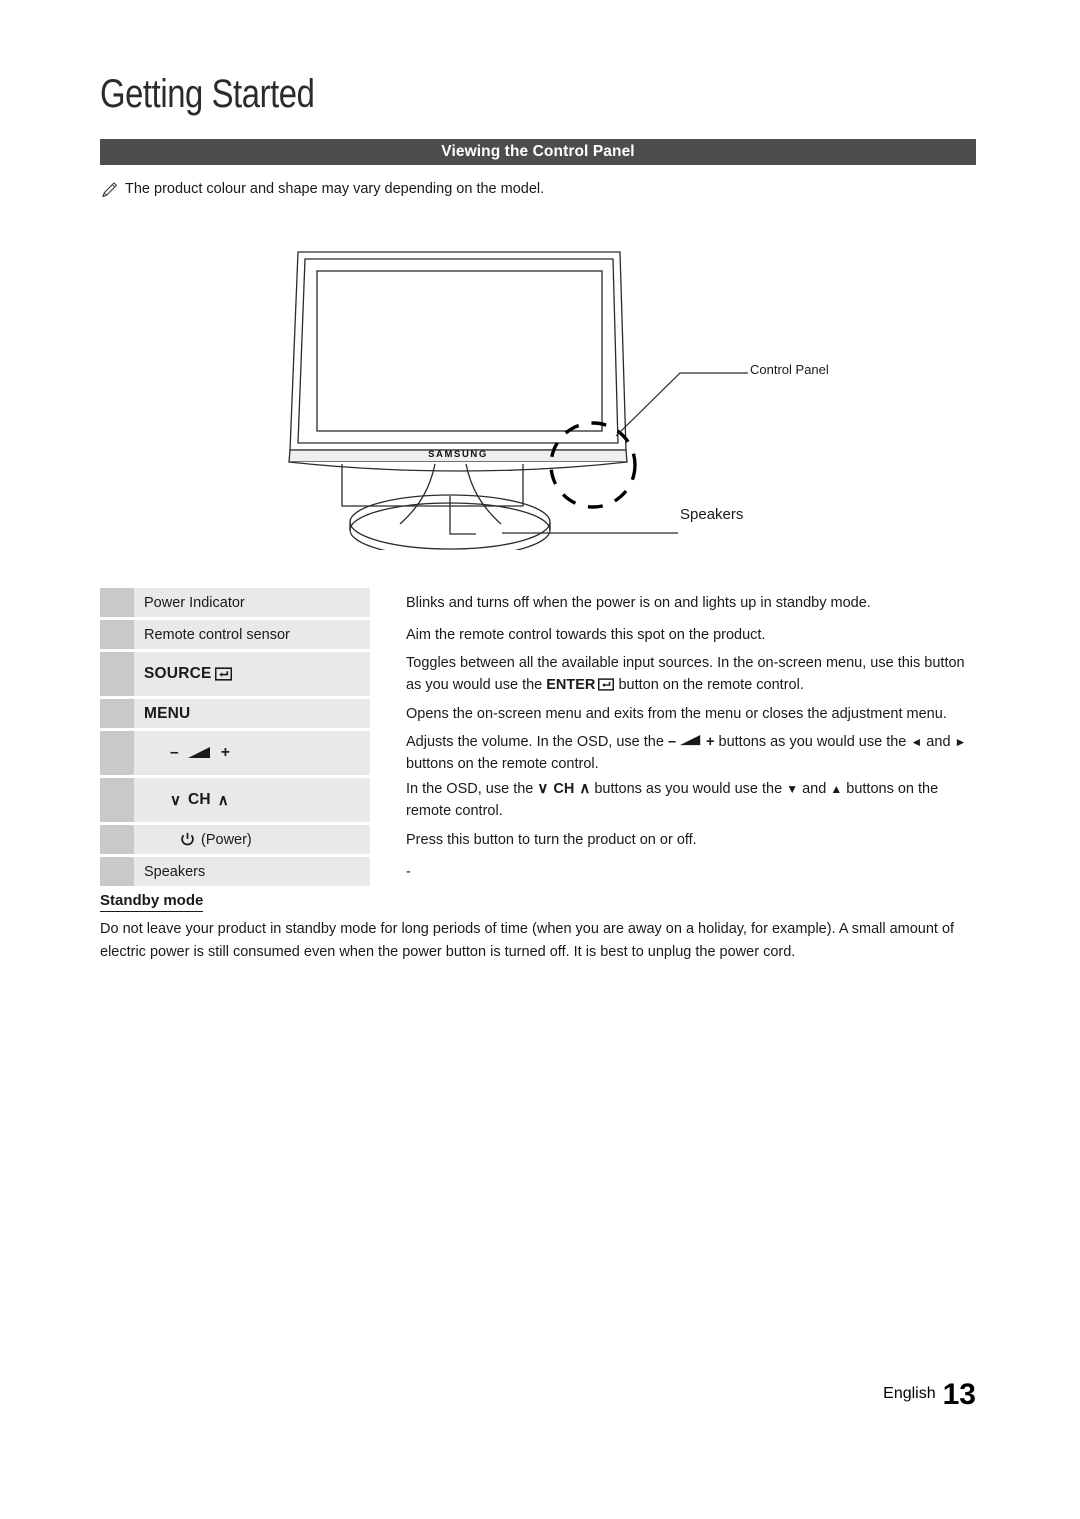 The height and width of the screenshot is (1519, 1080). What do you see at coordinates (458, 454) in the screenshot?
I see `samsung-logo: SAMSUNG` at bounding box center [458, 454].